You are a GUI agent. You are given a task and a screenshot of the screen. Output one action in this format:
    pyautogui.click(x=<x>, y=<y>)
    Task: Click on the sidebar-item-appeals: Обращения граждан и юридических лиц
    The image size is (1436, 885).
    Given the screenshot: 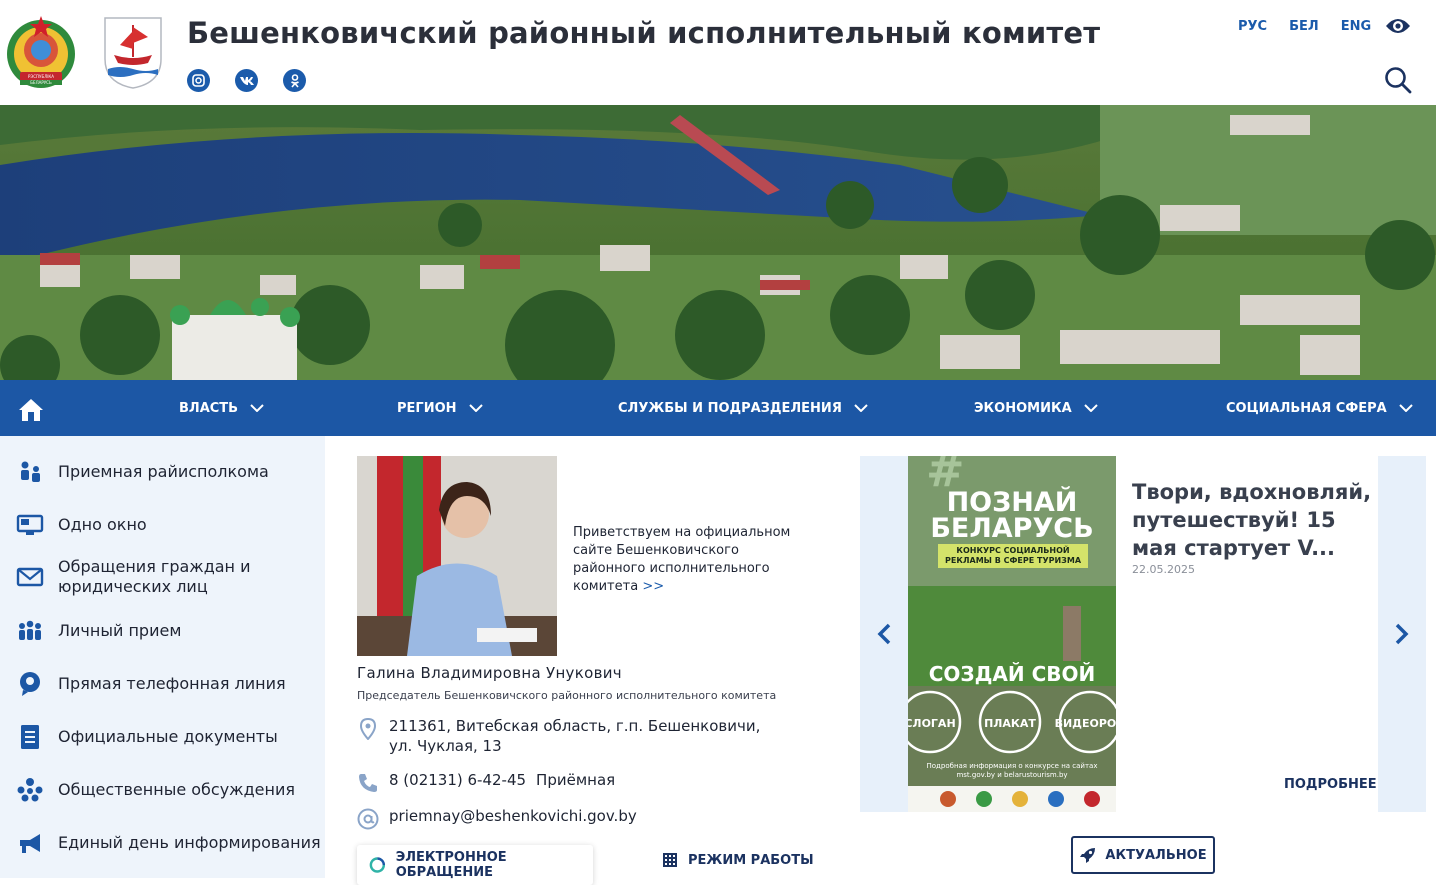 What is the action you would take?
    pyautogui.click(x=137, y=577)
    